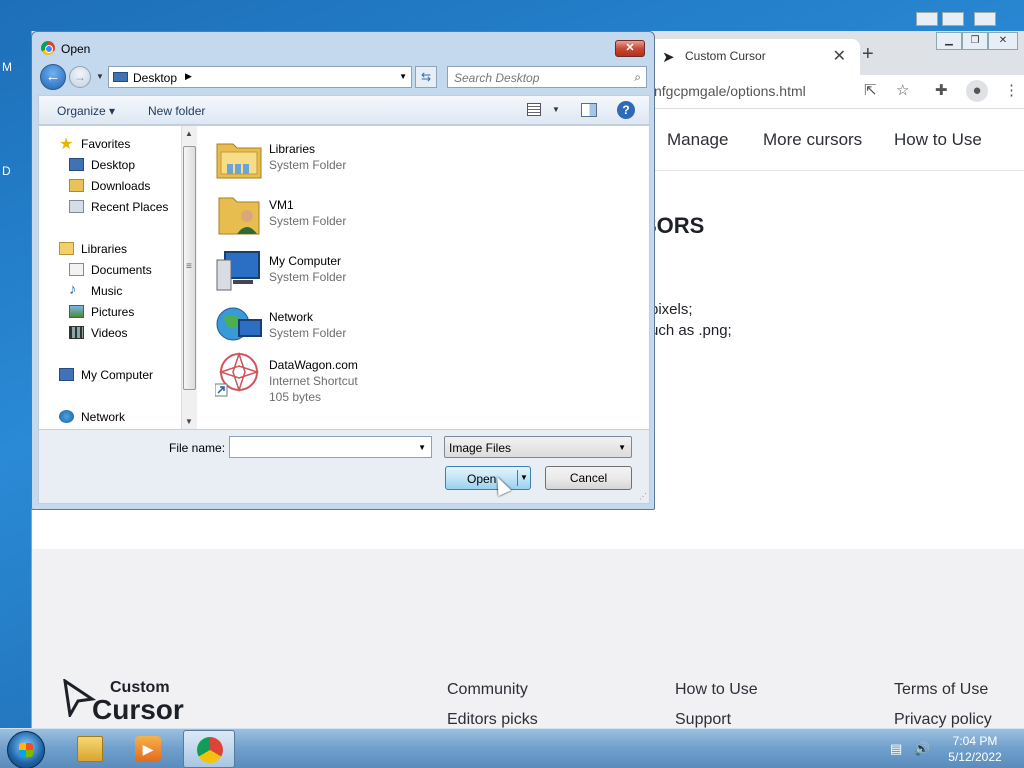 This screenshot has width=1024, height=768. Describe the element at coordinates (589, 110) in the screenshot. I see `preview-pane-icon` at that location.